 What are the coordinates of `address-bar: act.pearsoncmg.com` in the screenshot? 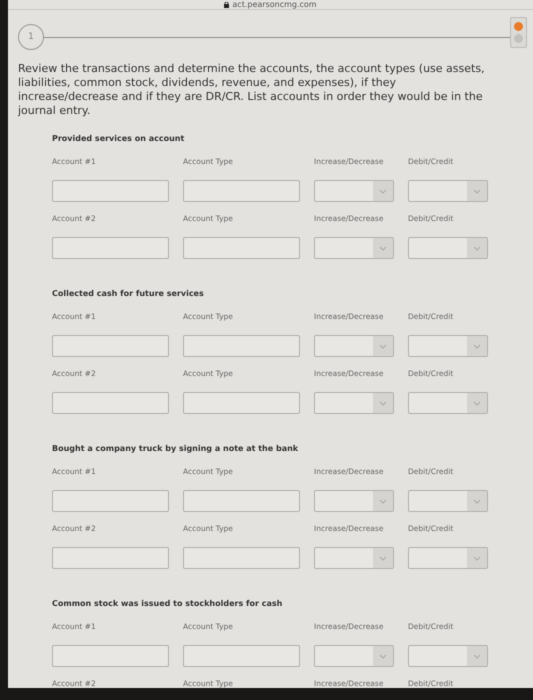 It's located at (270, 5).